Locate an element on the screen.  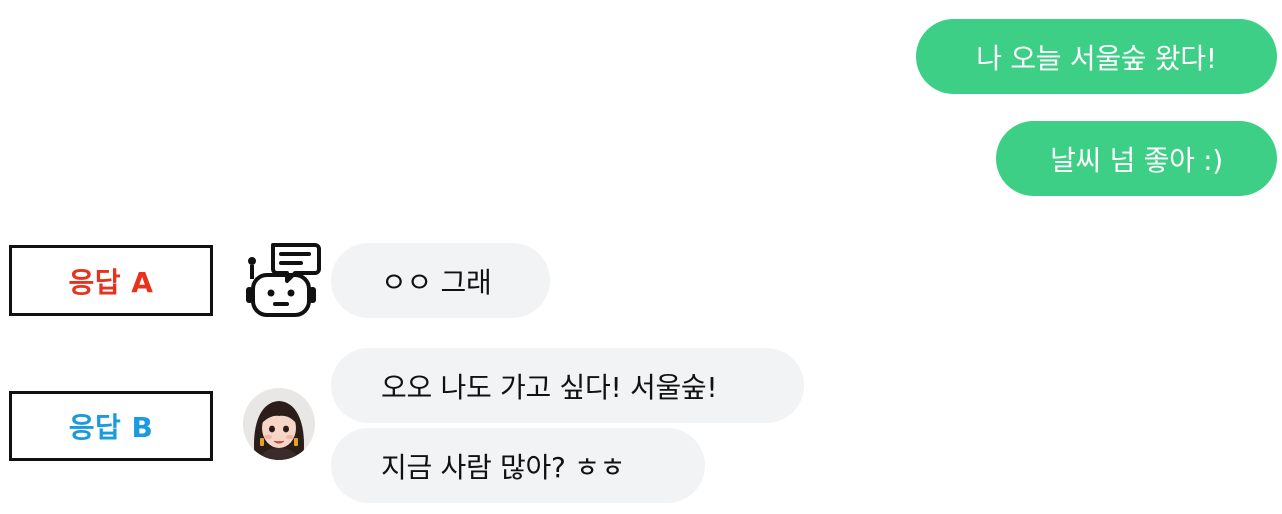
response-a-label-text: 응답 A is located at coordinates (111, 282).